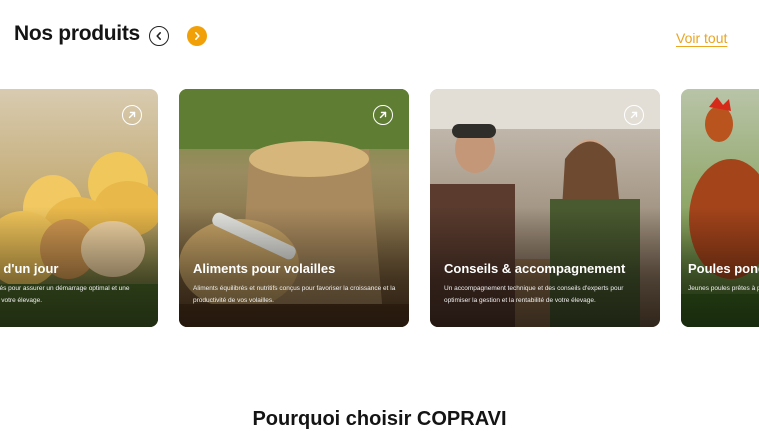 The height and width of the screenshot is (431, 759). Describe the element at coordinates (77, 33) in the screenshot. I see `section-heading-products: Nos produits` at that location.